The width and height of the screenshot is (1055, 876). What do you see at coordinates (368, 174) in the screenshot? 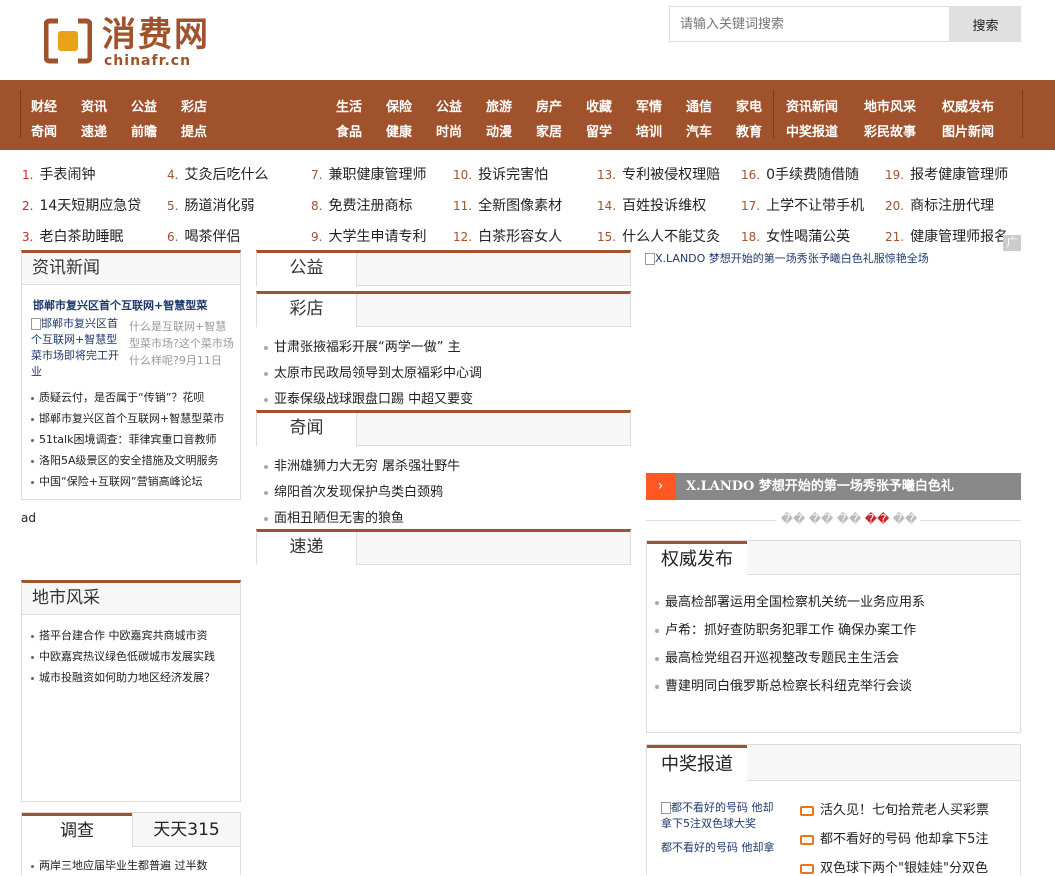
I see `hot-keyword: 7. 兼职健康管理师` at bounding box center [368, 174].